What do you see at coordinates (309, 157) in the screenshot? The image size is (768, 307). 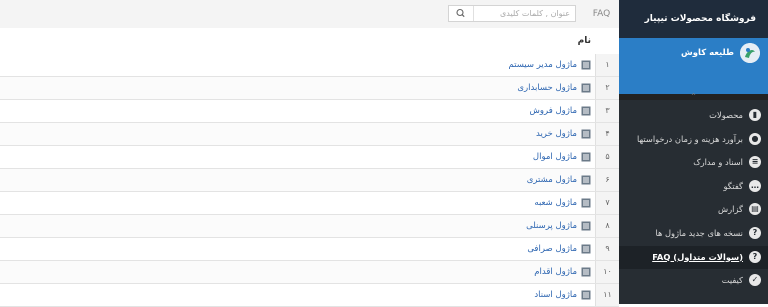 I see `table-row: ۵ ماژول اموال` at bounding box center [309, 157].